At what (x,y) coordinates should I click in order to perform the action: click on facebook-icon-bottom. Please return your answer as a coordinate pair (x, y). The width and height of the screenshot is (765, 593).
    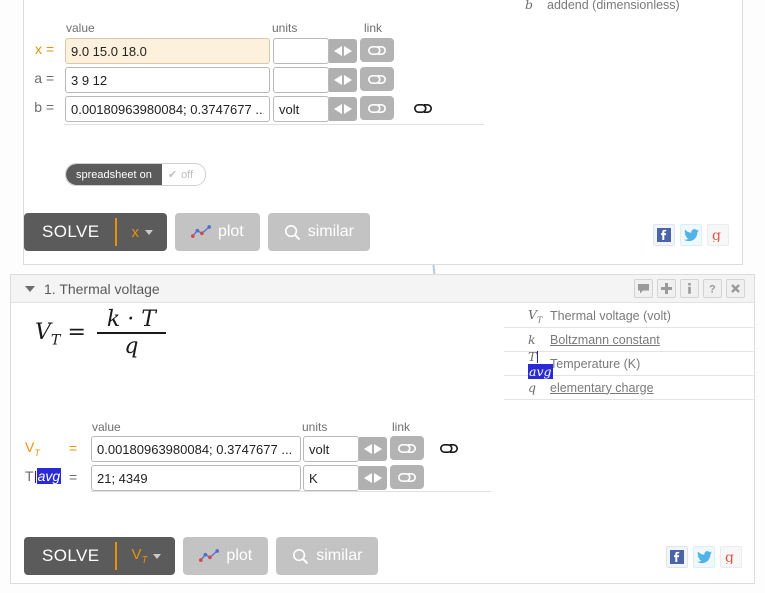
    Looking at the image, I should click on (677, 557).